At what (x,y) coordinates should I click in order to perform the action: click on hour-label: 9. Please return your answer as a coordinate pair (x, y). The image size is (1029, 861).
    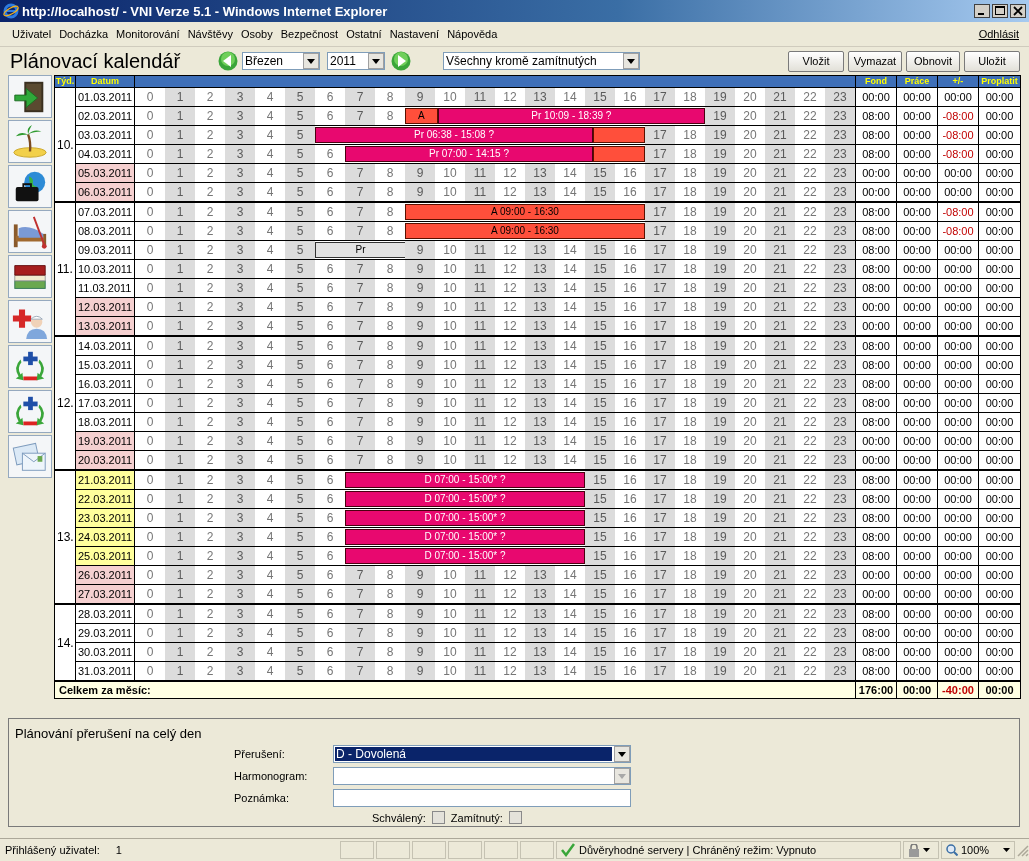
    Looking at the image, I should click on (420, 671).